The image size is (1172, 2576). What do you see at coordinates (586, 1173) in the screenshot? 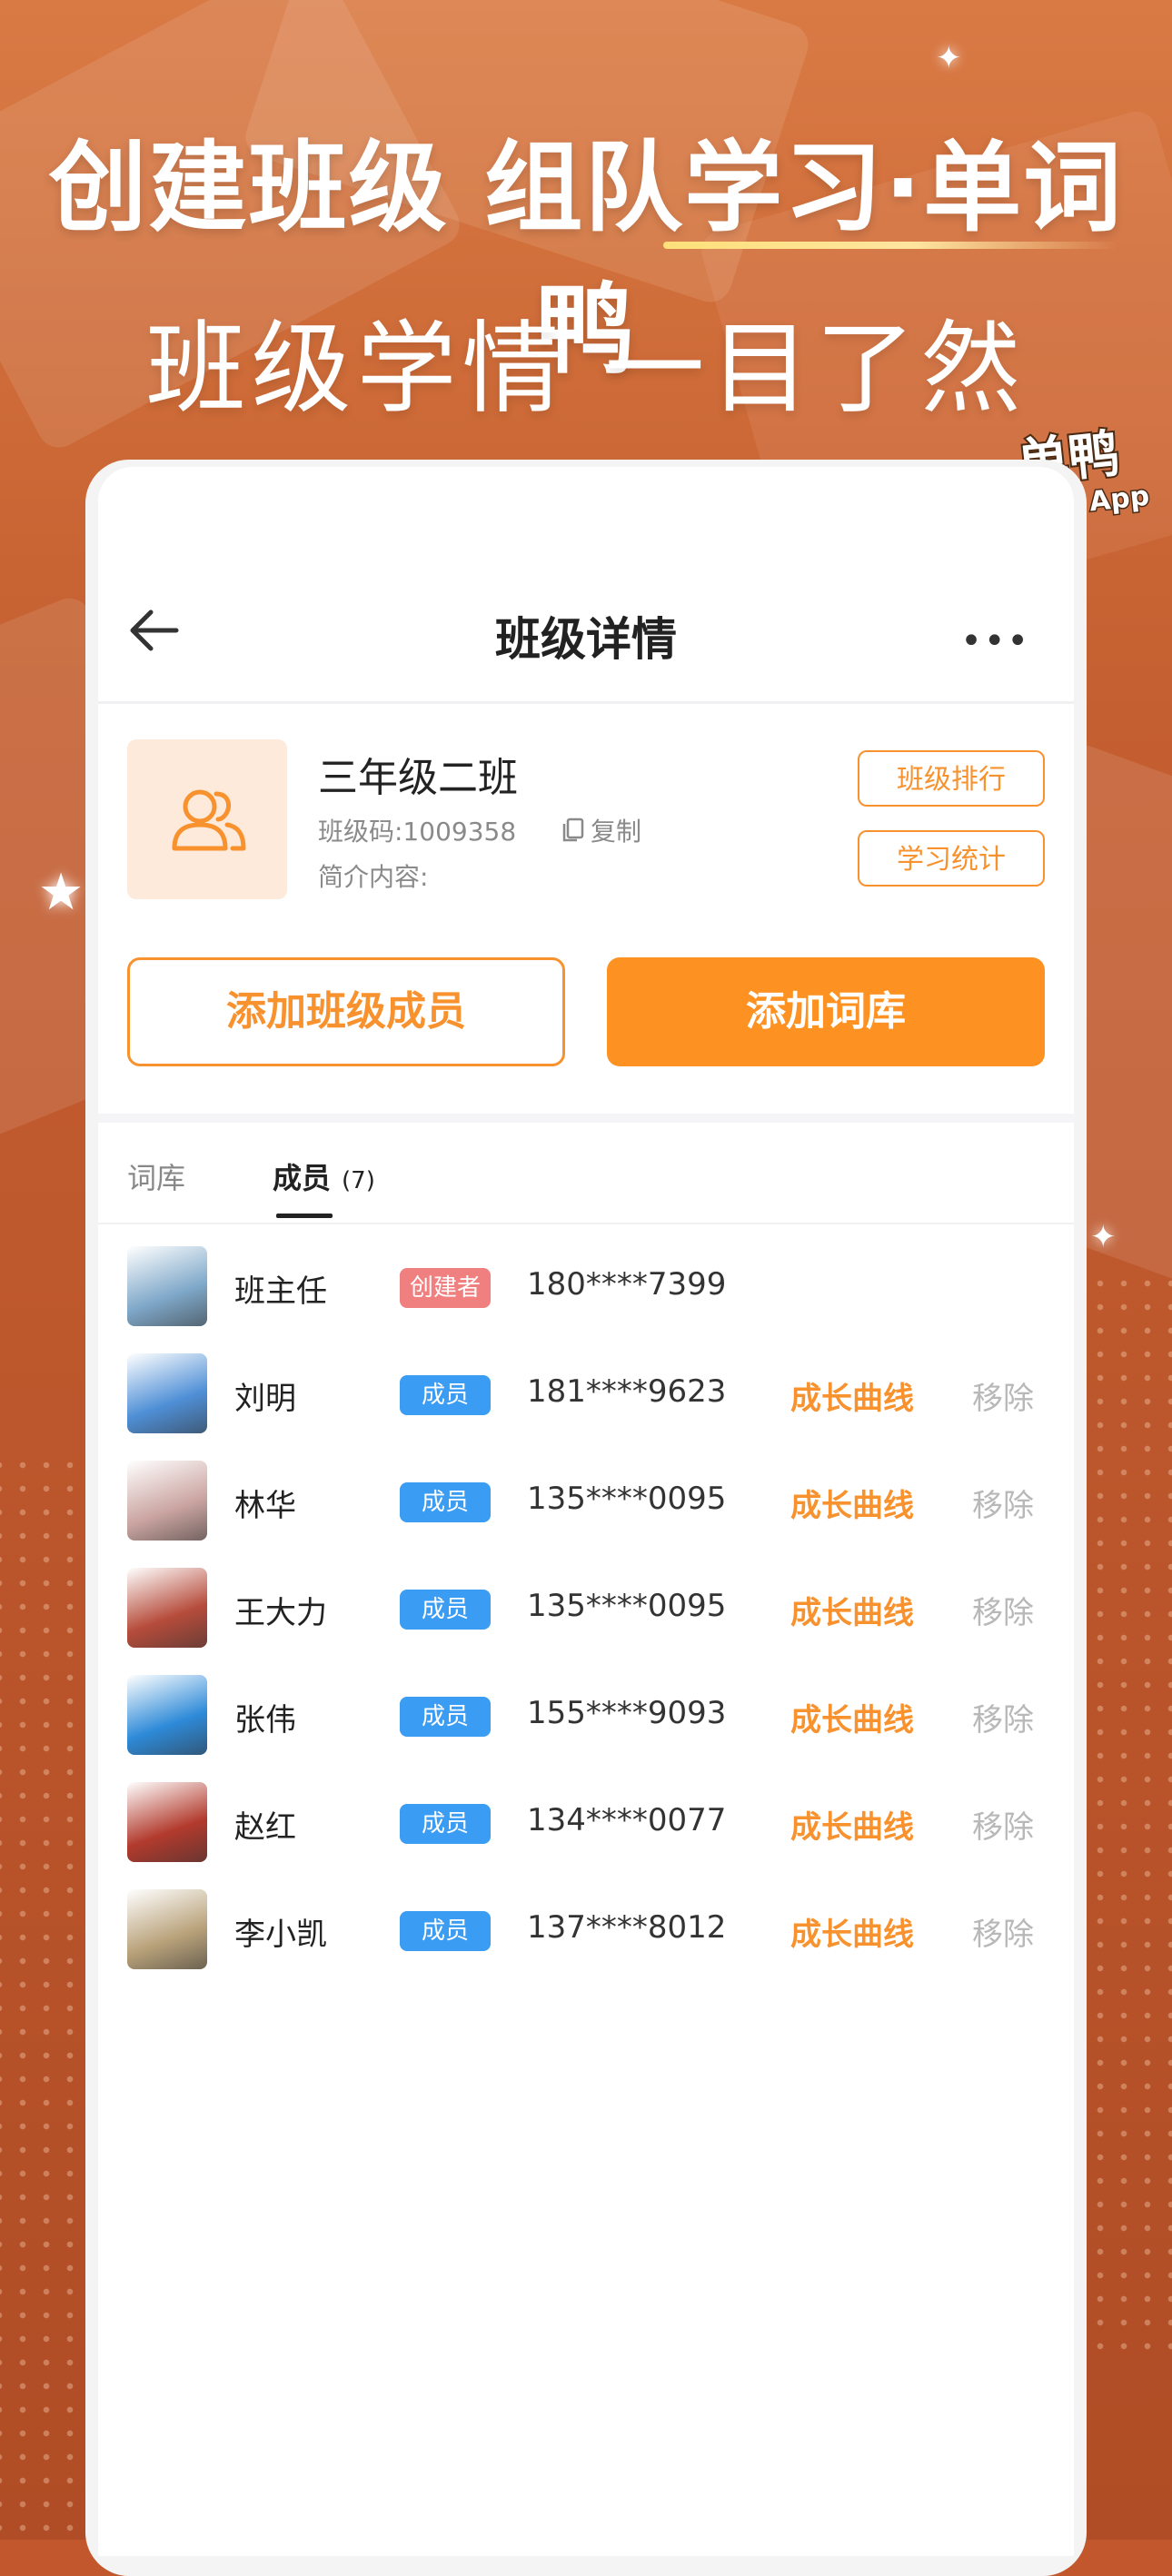
I see `tab-bar: 词库 成员 (7)` at bounding box center [586, 1173].